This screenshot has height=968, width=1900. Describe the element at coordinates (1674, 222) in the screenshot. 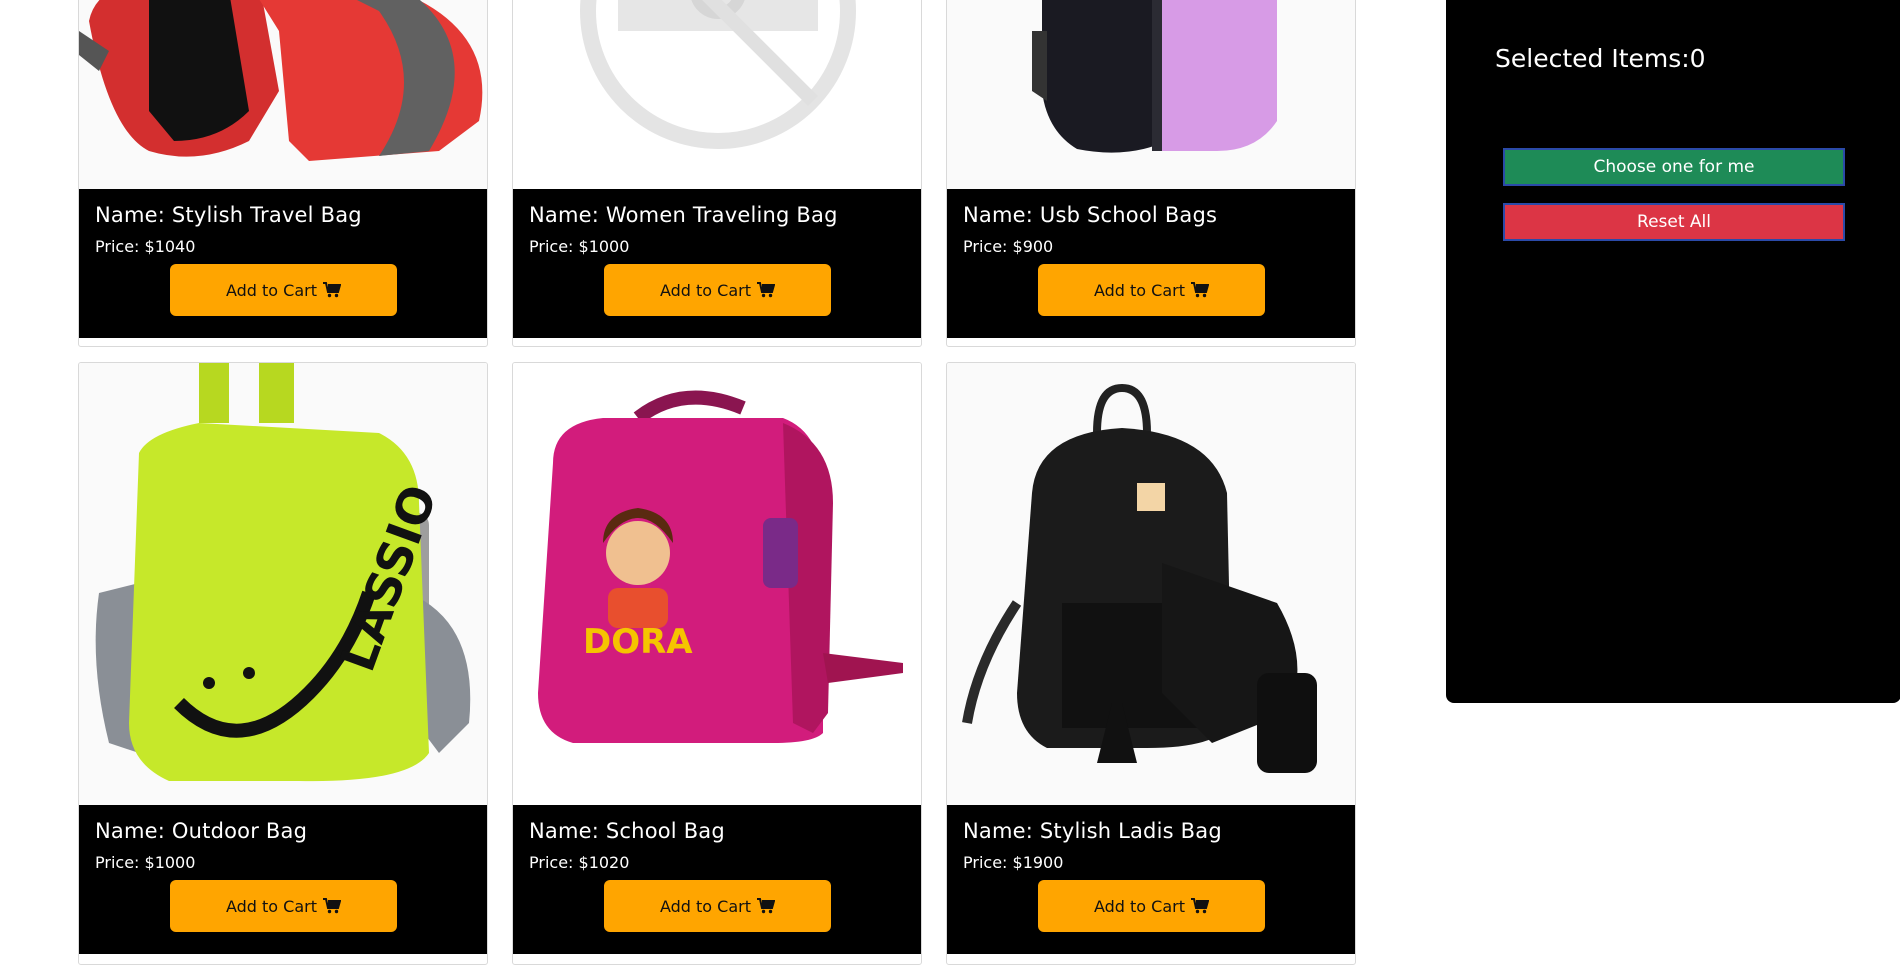

I see `reset-all-button: Reset All` at that location.